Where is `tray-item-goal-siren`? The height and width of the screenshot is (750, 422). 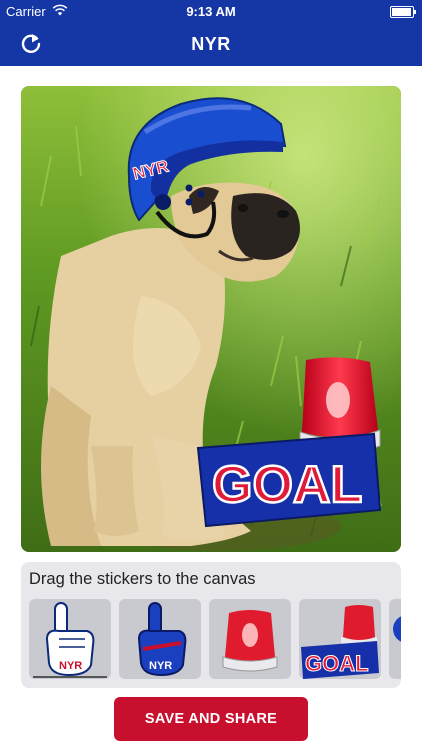
tray-item-goal-siren is located at coordinates (250, 639).